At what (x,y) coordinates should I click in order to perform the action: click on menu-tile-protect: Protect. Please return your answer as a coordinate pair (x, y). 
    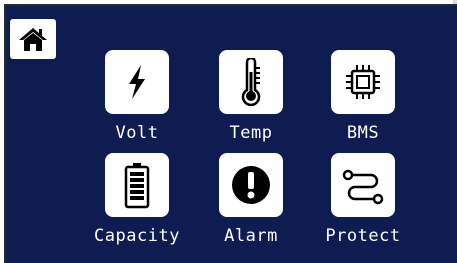
    Looking at the image, I should click on (363, 203).